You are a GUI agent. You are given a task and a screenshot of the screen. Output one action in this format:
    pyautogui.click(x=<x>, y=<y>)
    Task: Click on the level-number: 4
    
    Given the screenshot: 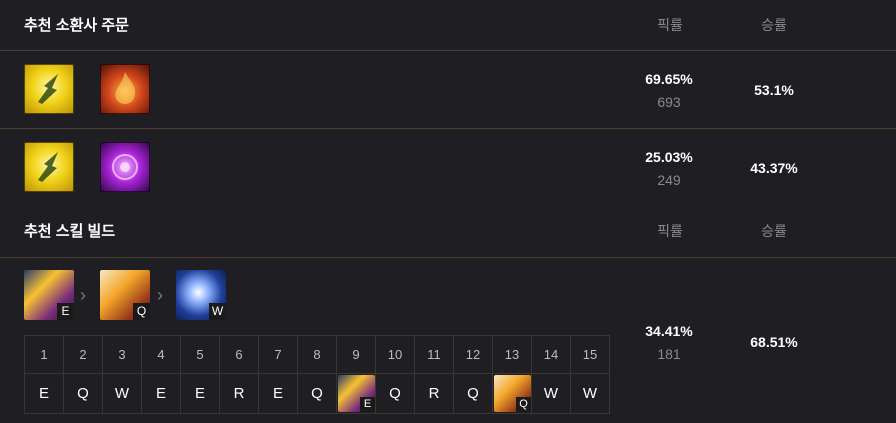 What is the action you would take?
    pyautogui.click(x=161, y=354)
    